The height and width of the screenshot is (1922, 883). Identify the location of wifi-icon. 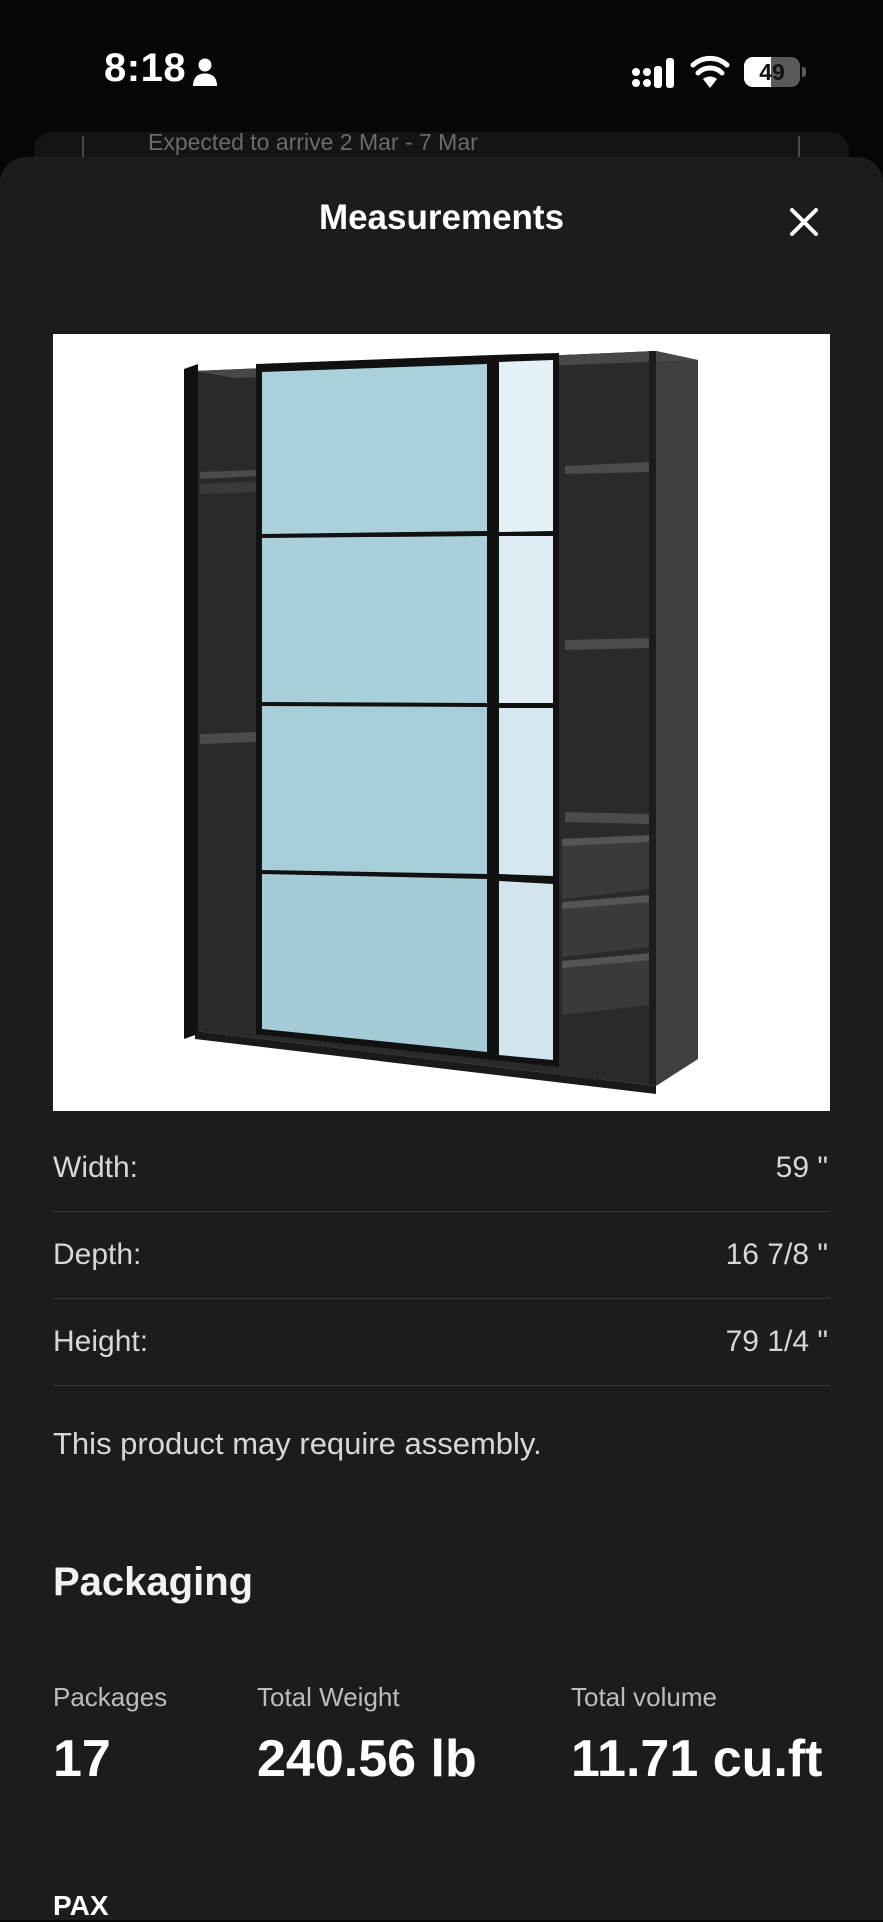
(710, 71).